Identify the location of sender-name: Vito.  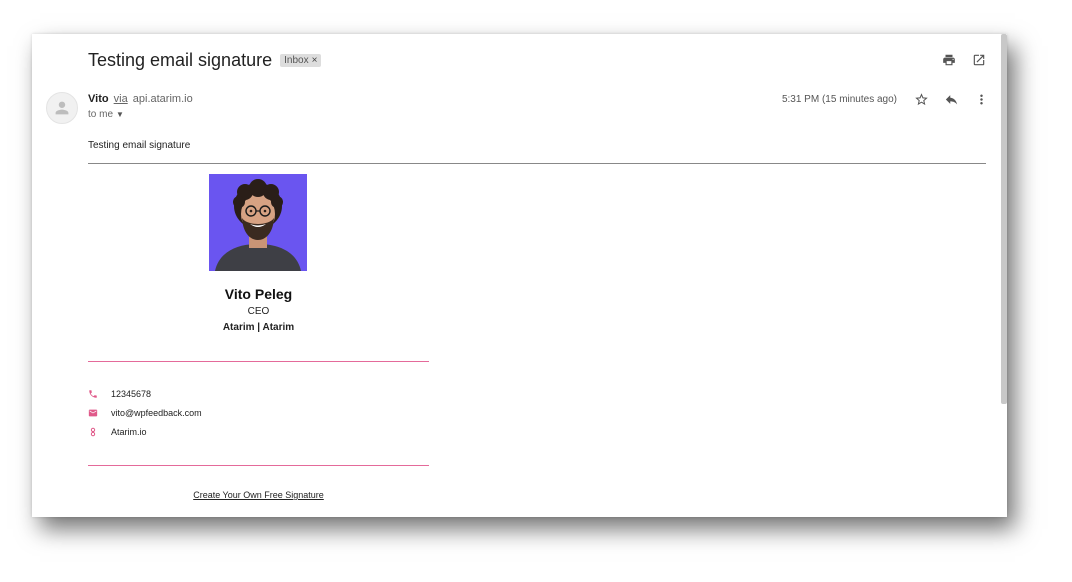
(98, 99).